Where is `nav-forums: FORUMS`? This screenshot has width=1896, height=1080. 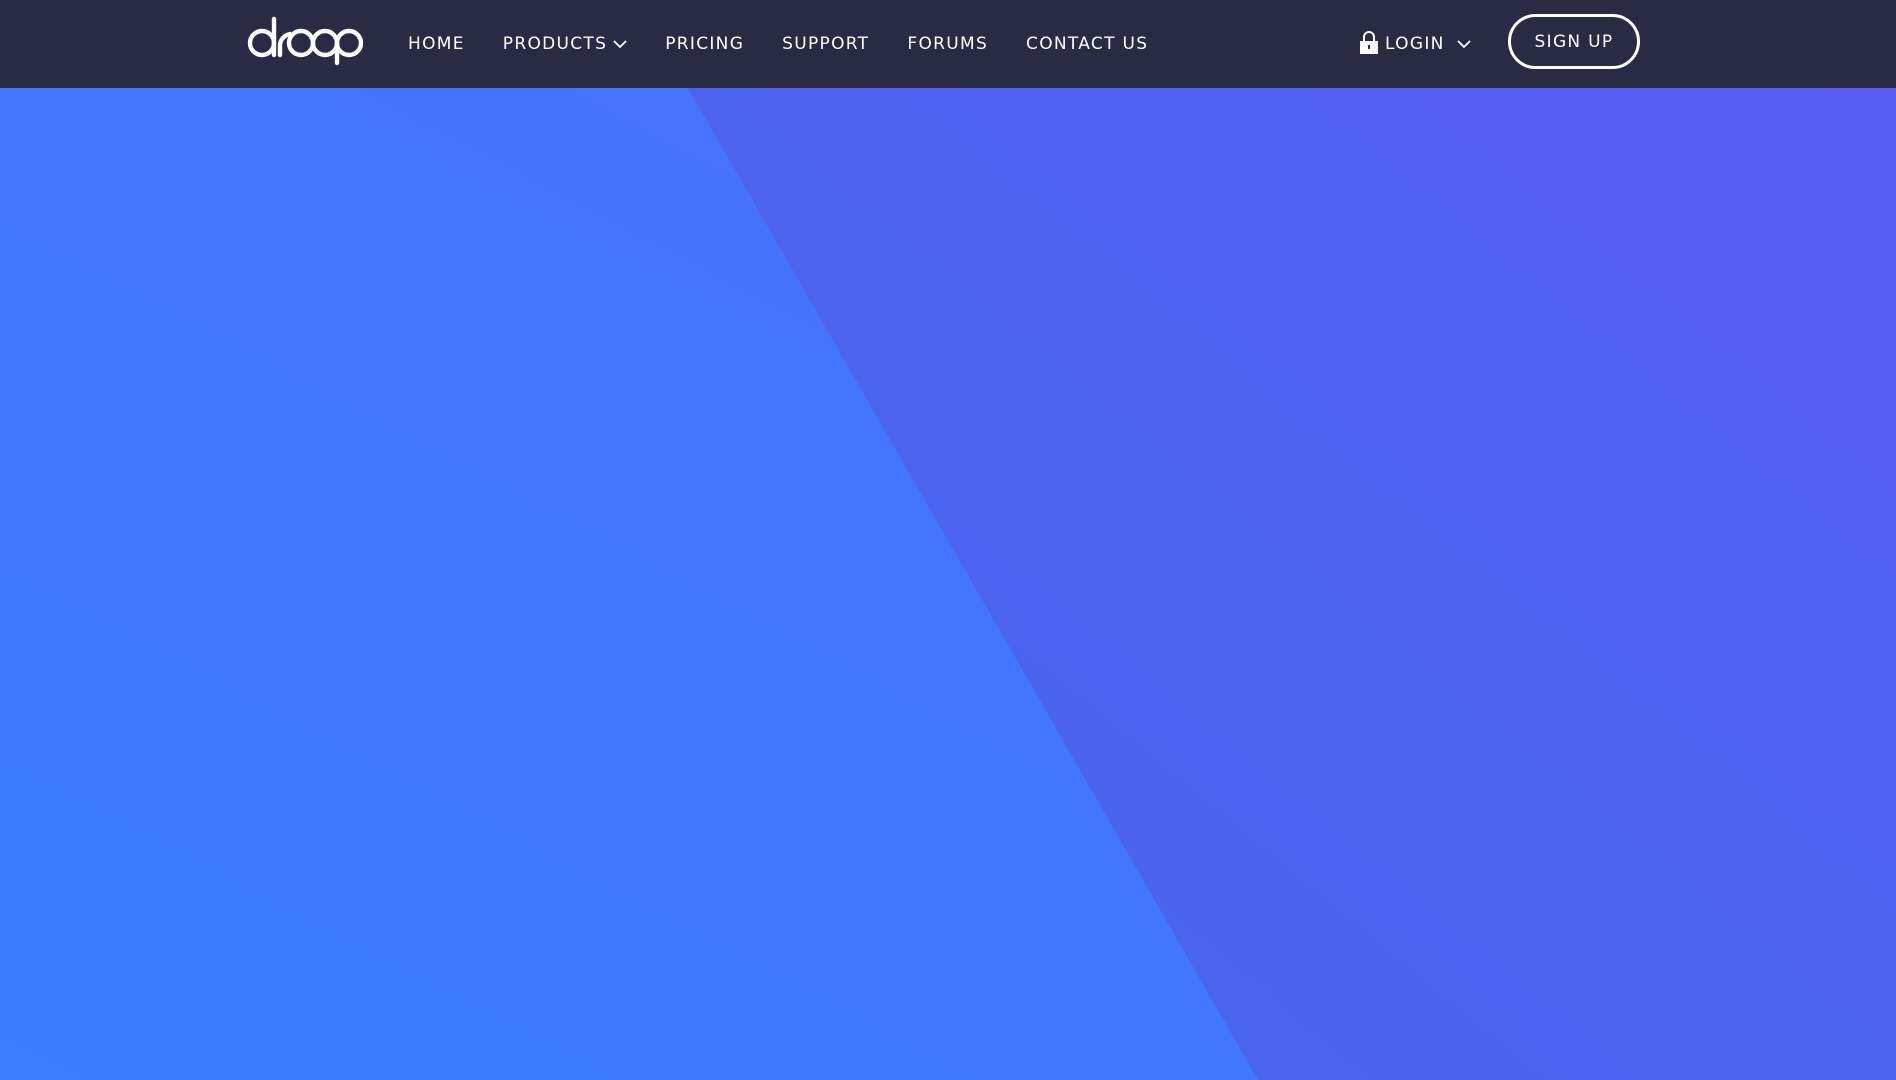 nav-forums: FORUMS is located at coordinates (947, 44).